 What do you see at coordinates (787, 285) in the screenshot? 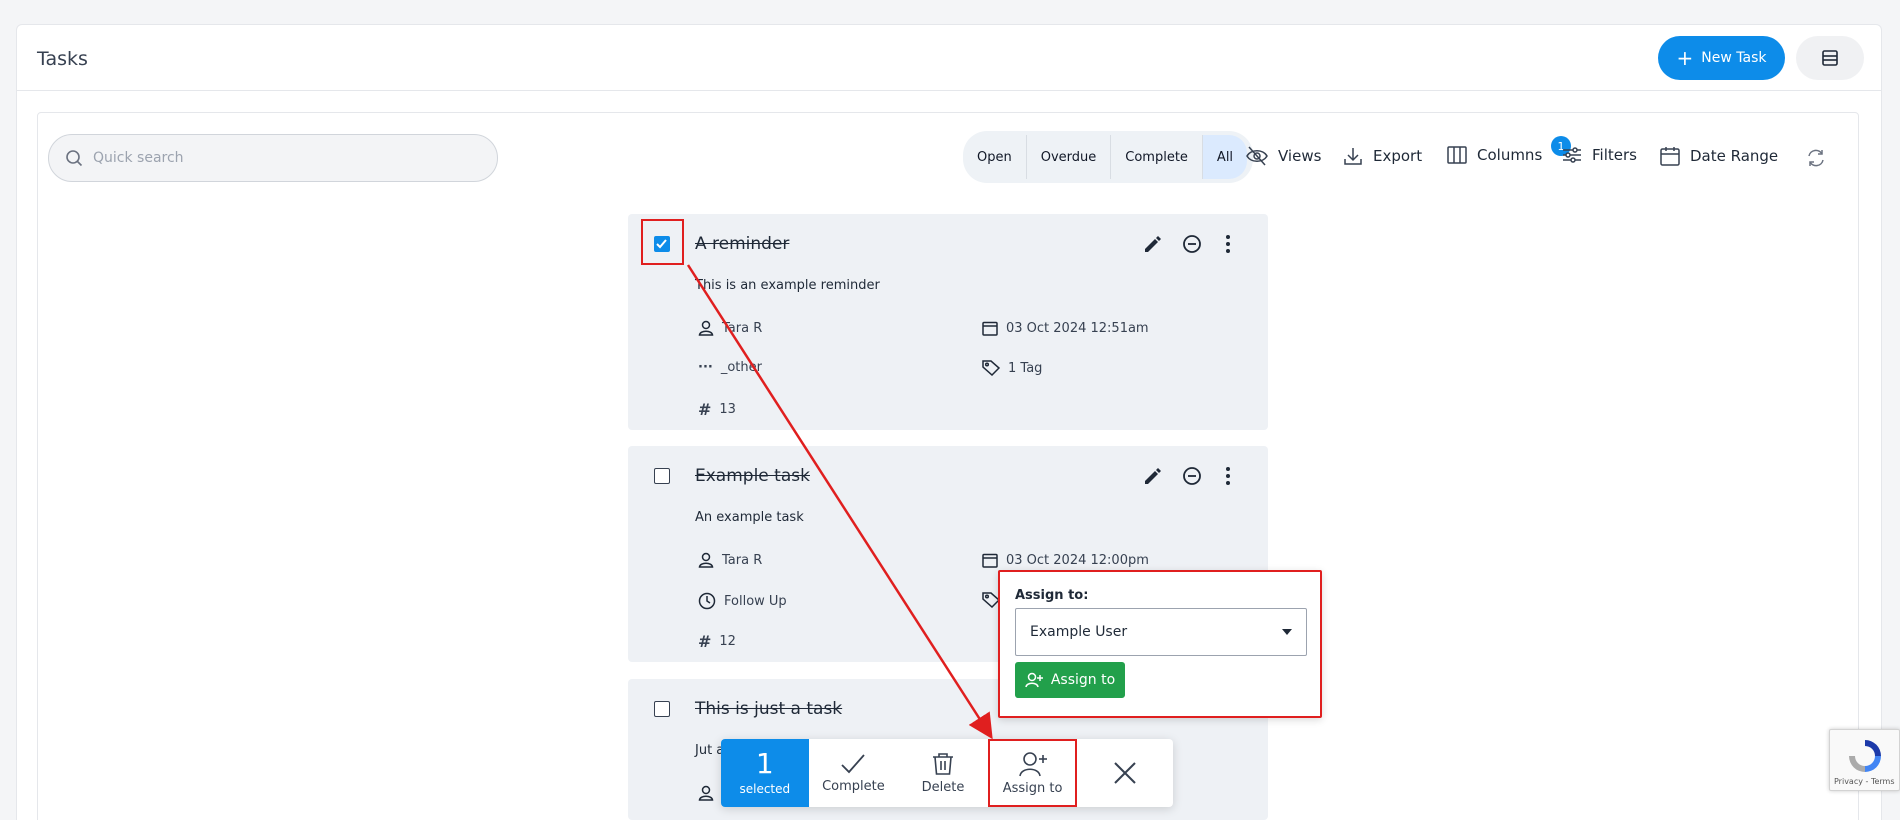
I see `task-description: This is an example reminder` at bounding box center [787, 285].